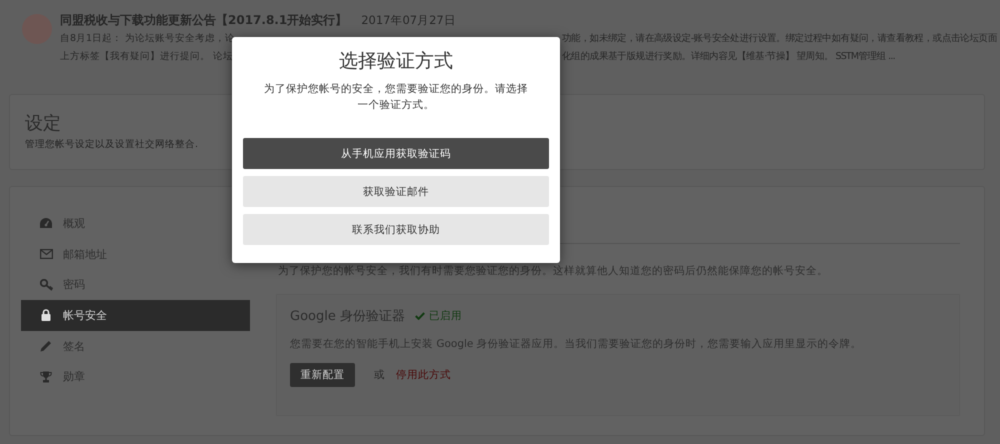  I want to click on modal-description: 为了保护您帐号的安全，您需要验证您的身份。请选择一个验证方式。, so click(396, 97).